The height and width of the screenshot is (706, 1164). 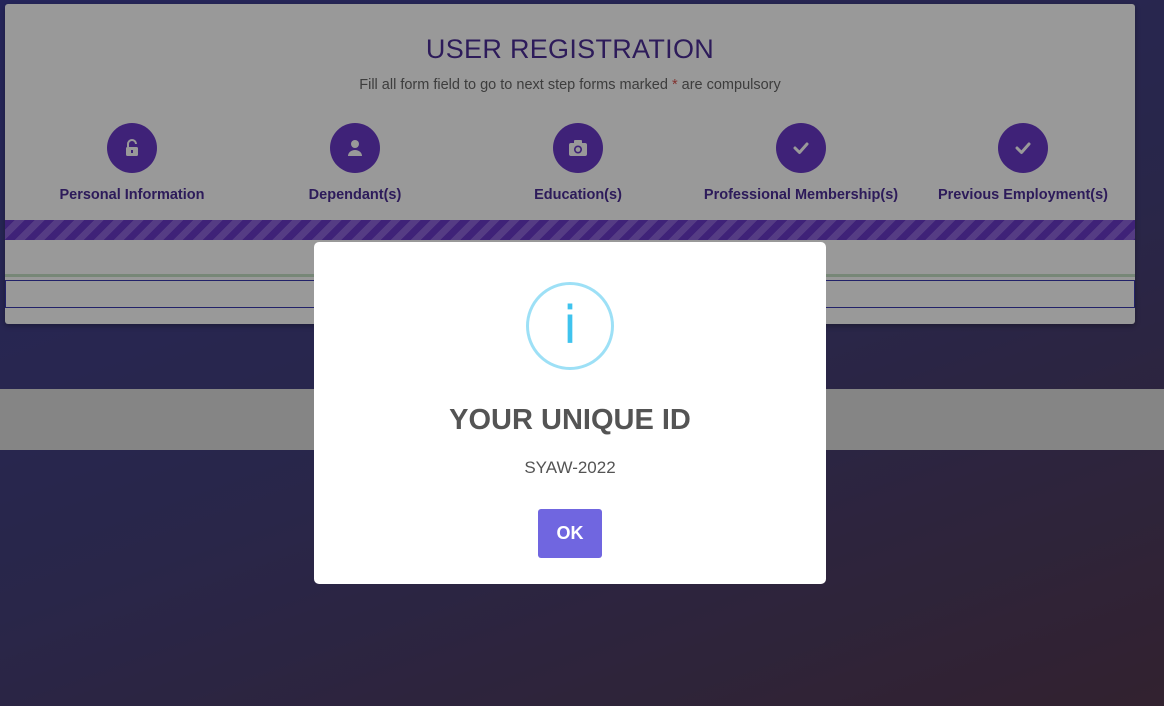 What do you see at coordinates (570, 467) in the screenshot?
I see `unique-id-value: SYAW-2022` at bounding box center [570, 467].